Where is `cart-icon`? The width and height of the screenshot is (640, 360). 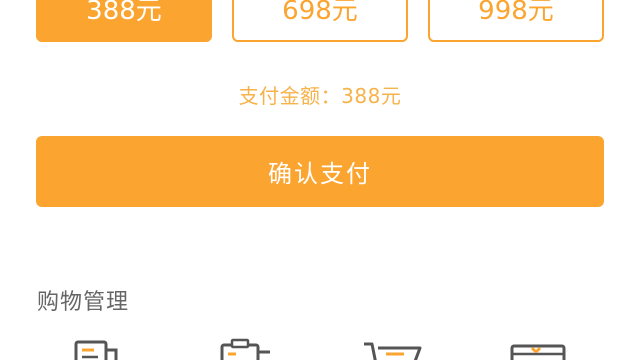 cart-icon is located at coordinates (393, 348).